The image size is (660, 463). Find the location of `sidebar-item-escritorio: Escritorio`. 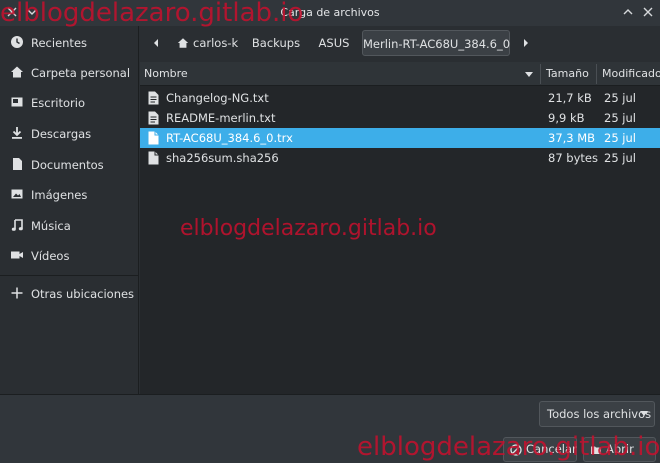

sidebar-item-escritorio: Escritorio is located at coordinates (69, 103).